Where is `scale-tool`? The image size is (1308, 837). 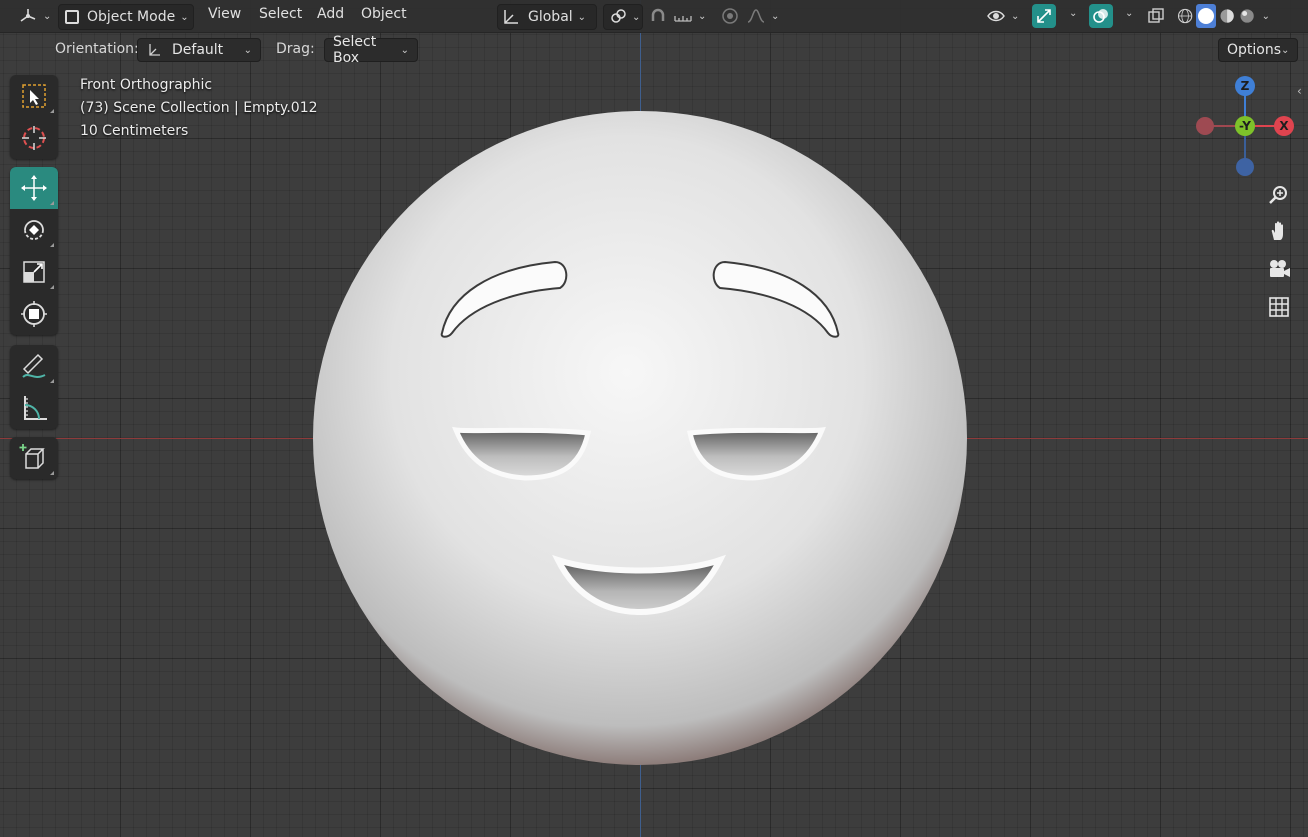 scale-tool is located at coordinates (34, 272).